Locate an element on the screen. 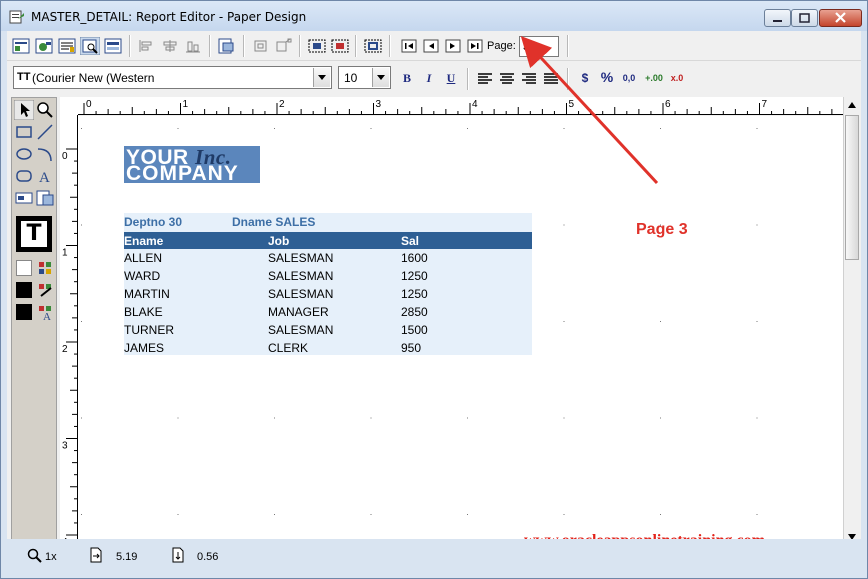  bold-button: B is located at coordinates (407, 79).